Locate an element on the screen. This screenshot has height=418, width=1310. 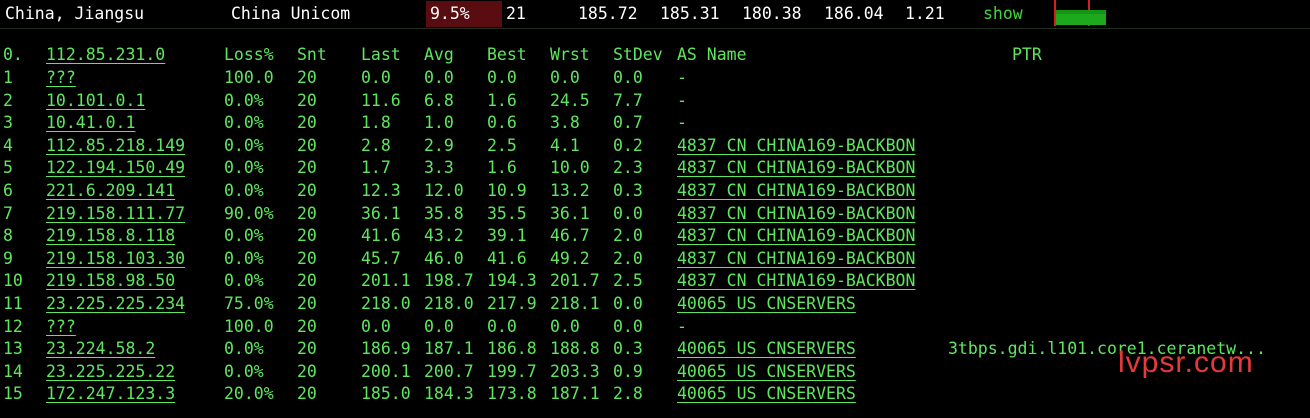
host-link: 23.225.225.22 is located at coordinates (110, 372).